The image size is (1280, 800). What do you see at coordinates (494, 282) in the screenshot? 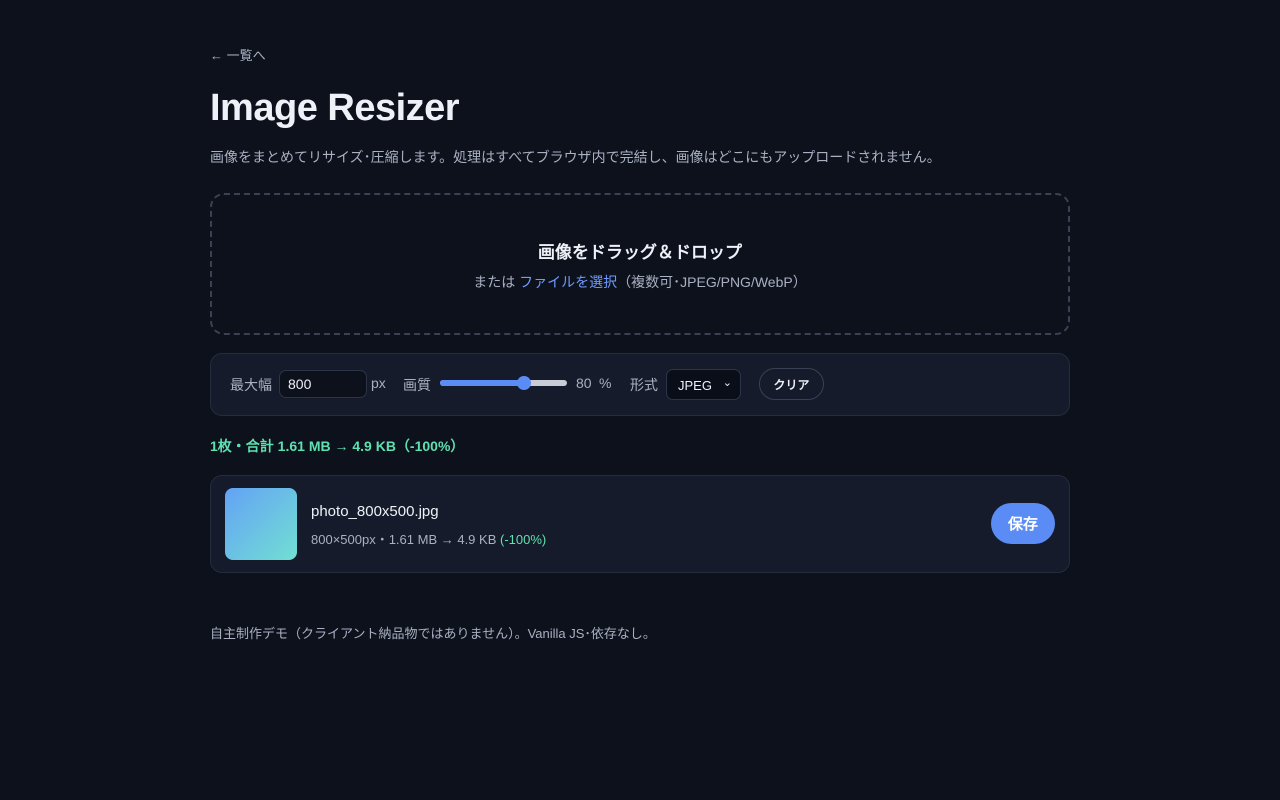
I see `drop-zone-prefix: または` at bounding box center [494, 282].